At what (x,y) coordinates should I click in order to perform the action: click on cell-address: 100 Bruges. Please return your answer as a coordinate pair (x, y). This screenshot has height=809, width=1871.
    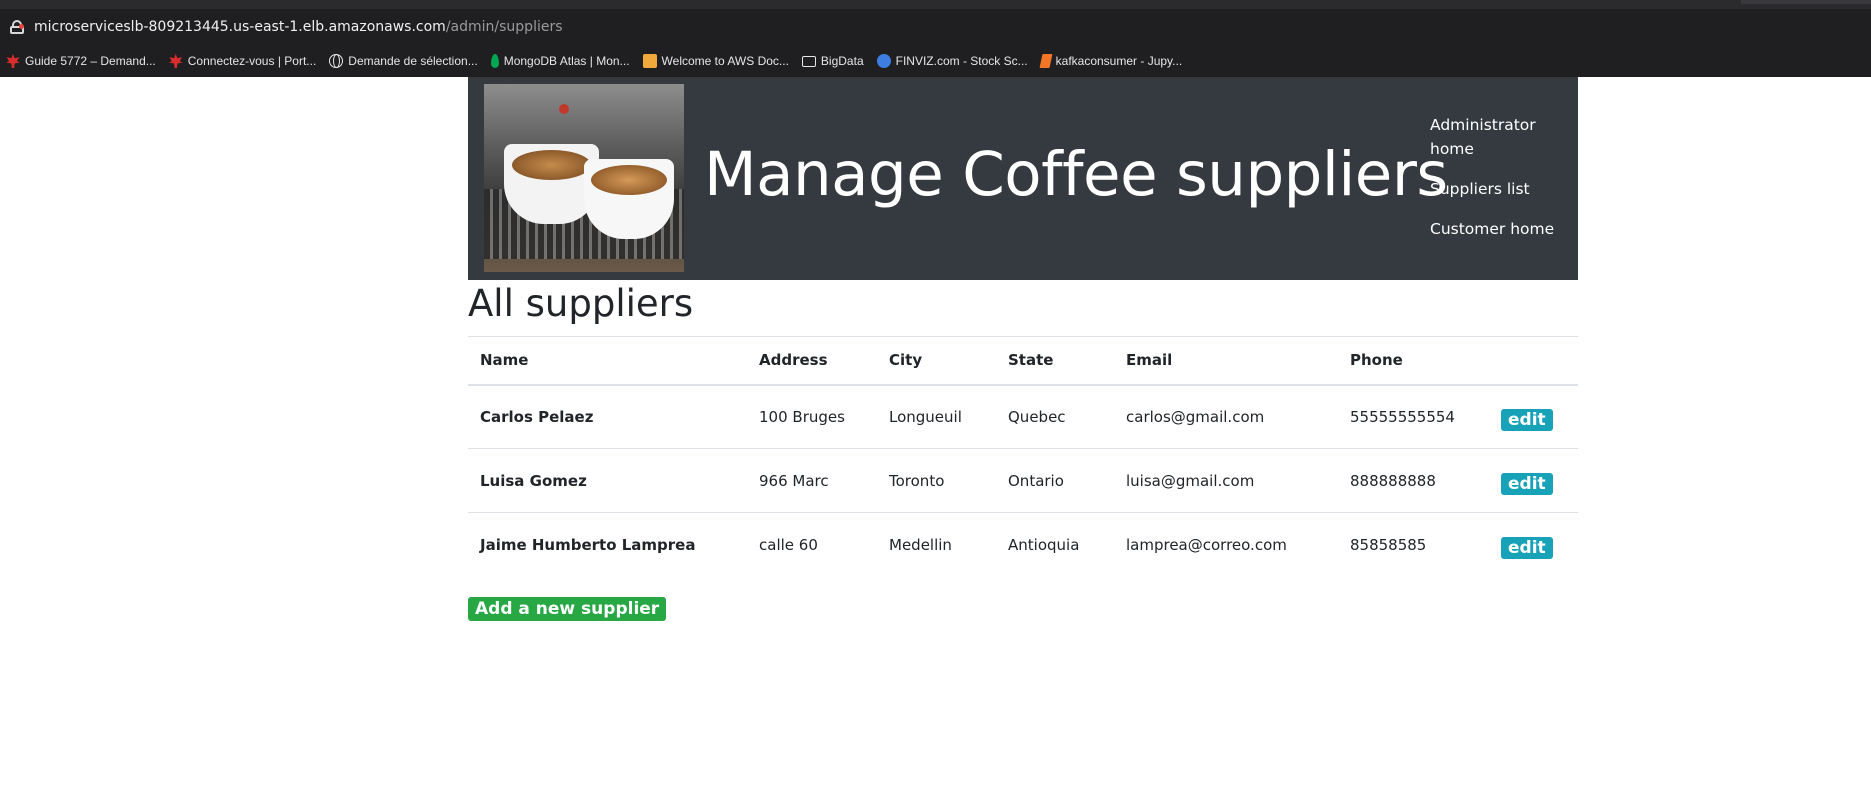
    Looking at the image, I should click on (802, 416).